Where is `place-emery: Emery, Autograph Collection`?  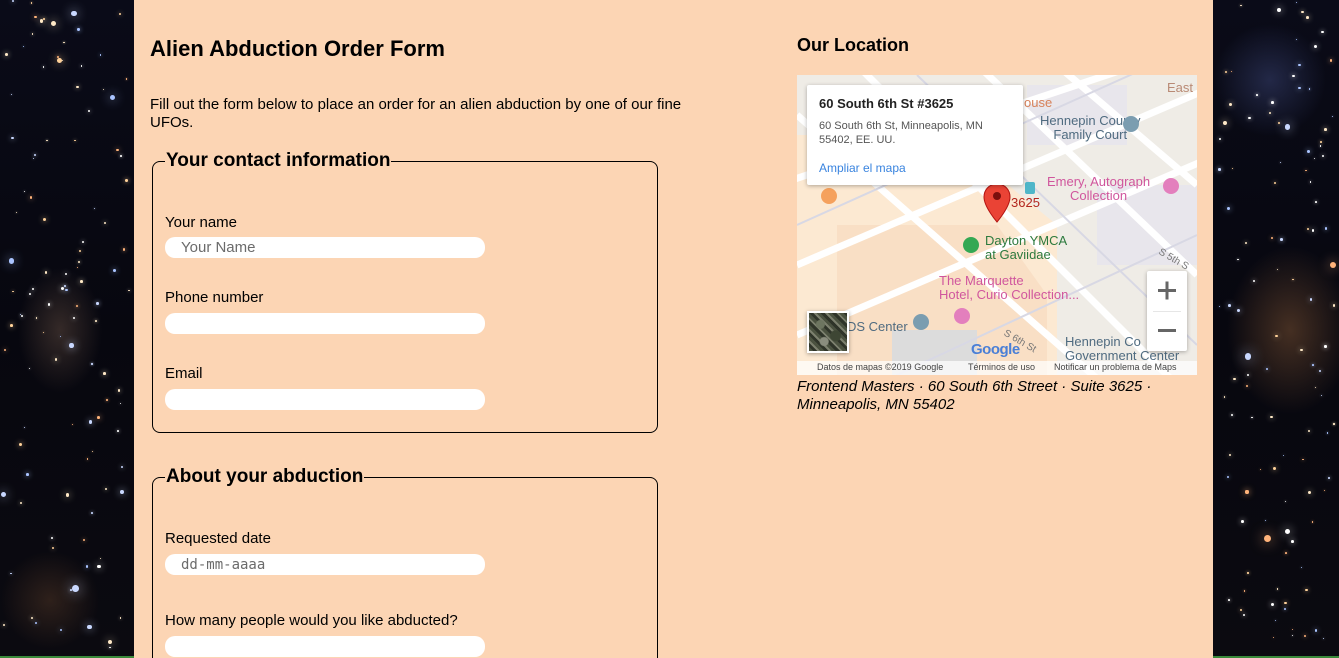 place-emery: Emery, Autograph Collection is located at coordinates (1099, 188).